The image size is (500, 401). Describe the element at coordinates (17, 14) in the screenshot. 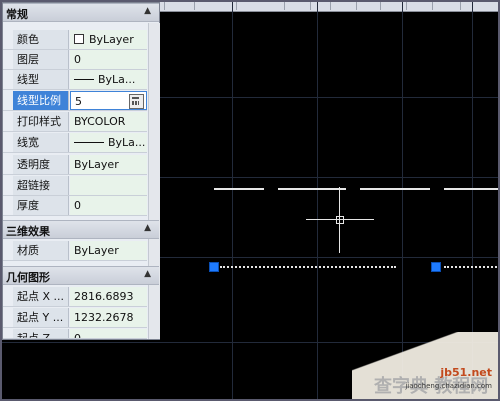

I see `section-title: 常规` at that location.